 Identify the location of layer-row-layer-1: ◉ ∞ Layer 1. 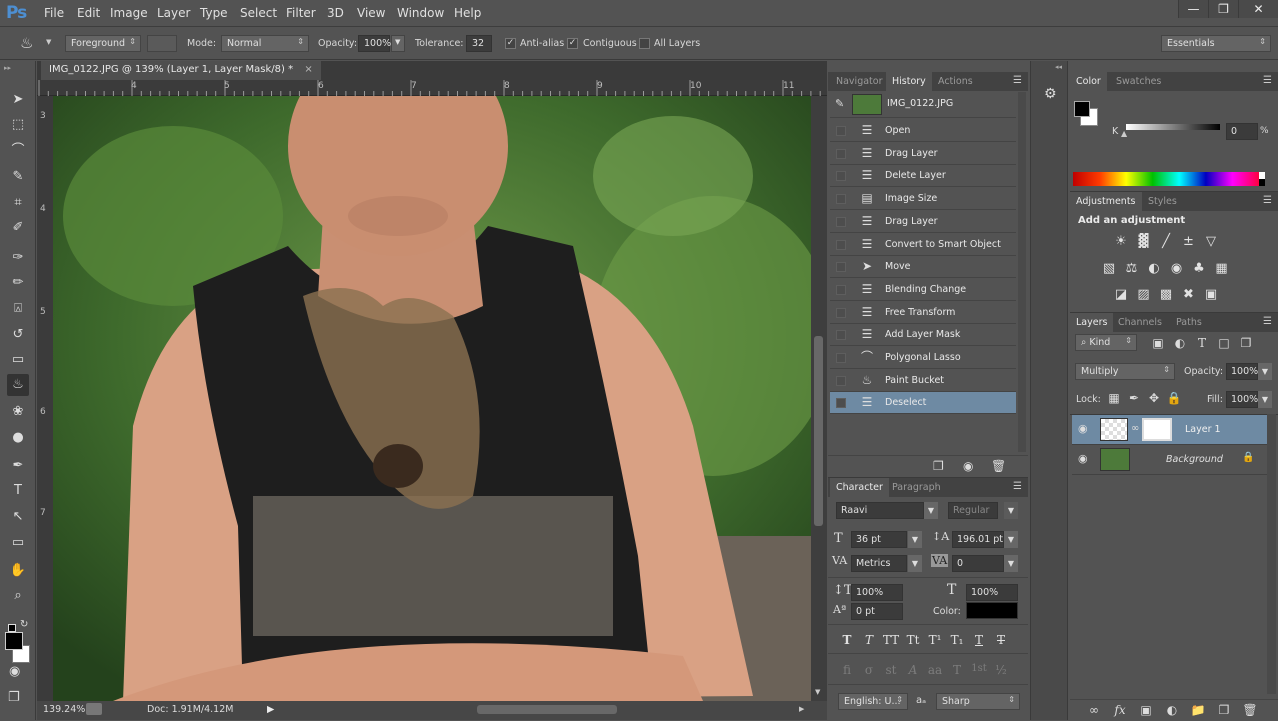
(1169, 430).